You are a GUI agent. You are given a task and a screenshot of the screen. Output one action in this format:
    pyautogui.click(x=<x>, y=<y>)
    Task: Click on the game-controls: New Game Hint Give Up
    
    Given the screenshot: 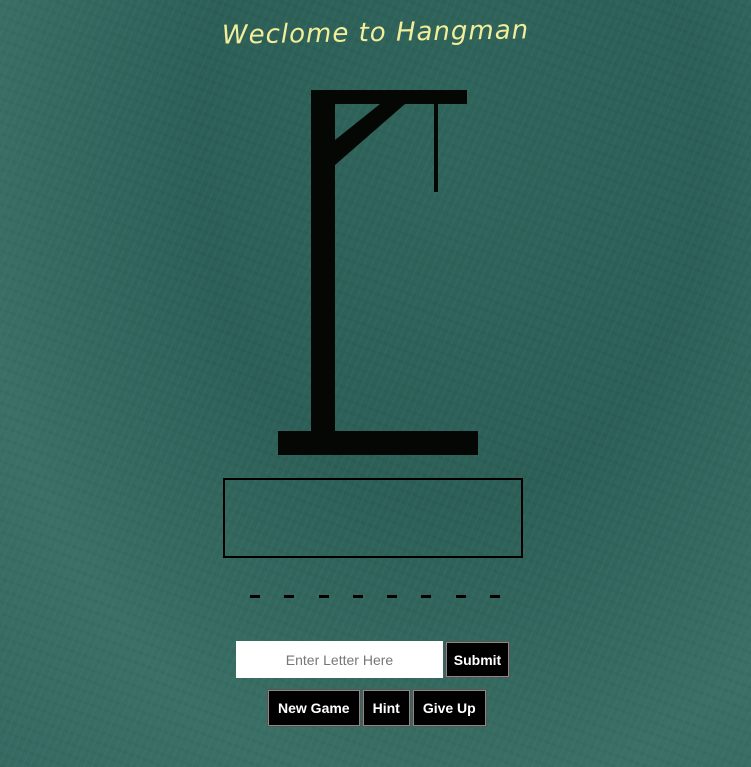 What is the action you would take?
    pyautogui.click(x=377, y=708)
    